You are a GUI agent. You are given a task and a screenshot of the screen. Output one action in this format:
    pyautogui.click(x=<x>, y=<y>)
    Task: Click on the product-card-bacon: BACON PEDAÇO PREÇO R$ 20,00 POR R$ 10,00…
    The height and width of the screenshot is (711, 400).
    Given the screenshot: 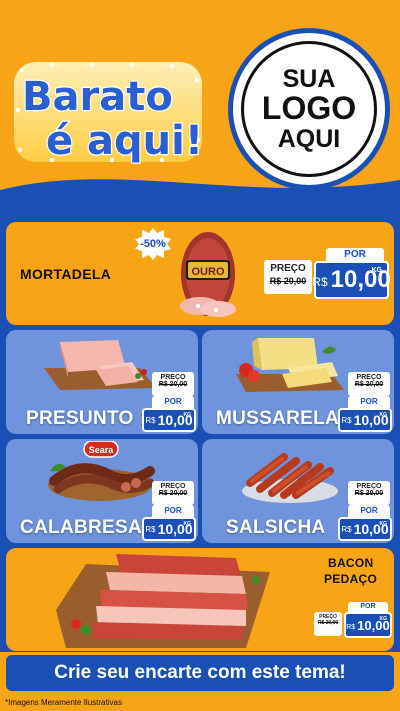 What is the action you would take?
    pyautogui.click(x=200, y=599)
    